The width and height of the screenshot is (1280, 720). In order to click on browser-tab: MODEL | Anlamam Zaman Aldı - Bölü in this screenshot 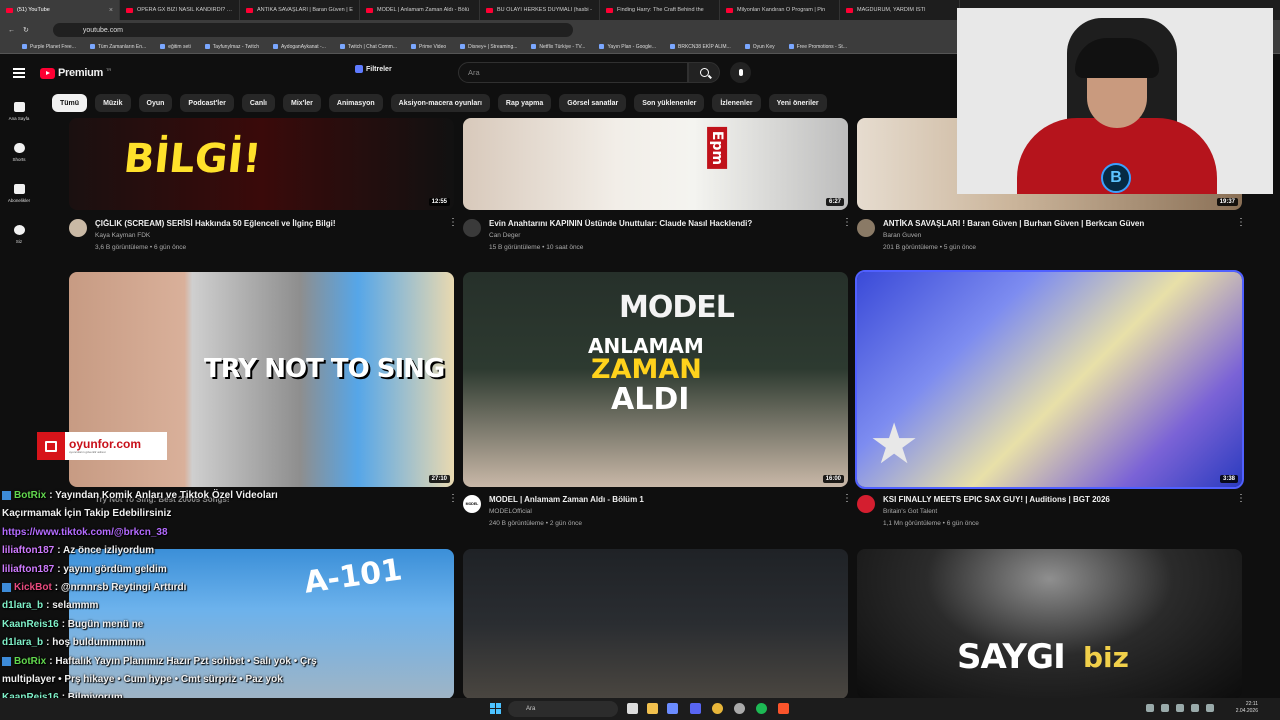, I will do `click(420, 10)`.